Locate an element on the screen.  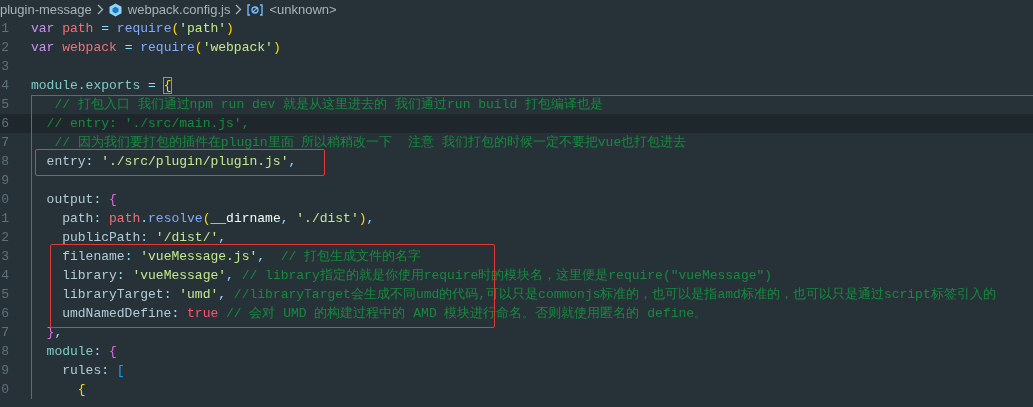
breadcrumb-item: plugin-message is located at coordinates (46, 10).